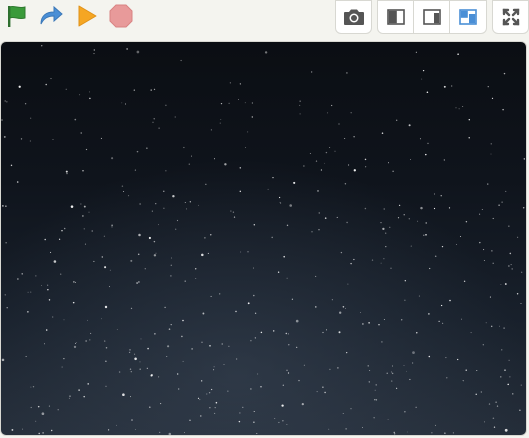 The height and width of the screenshot is (438, 529). Describe the element at coordinates (353, 17) in the screenshot. I see `screenshot-button` at that location.